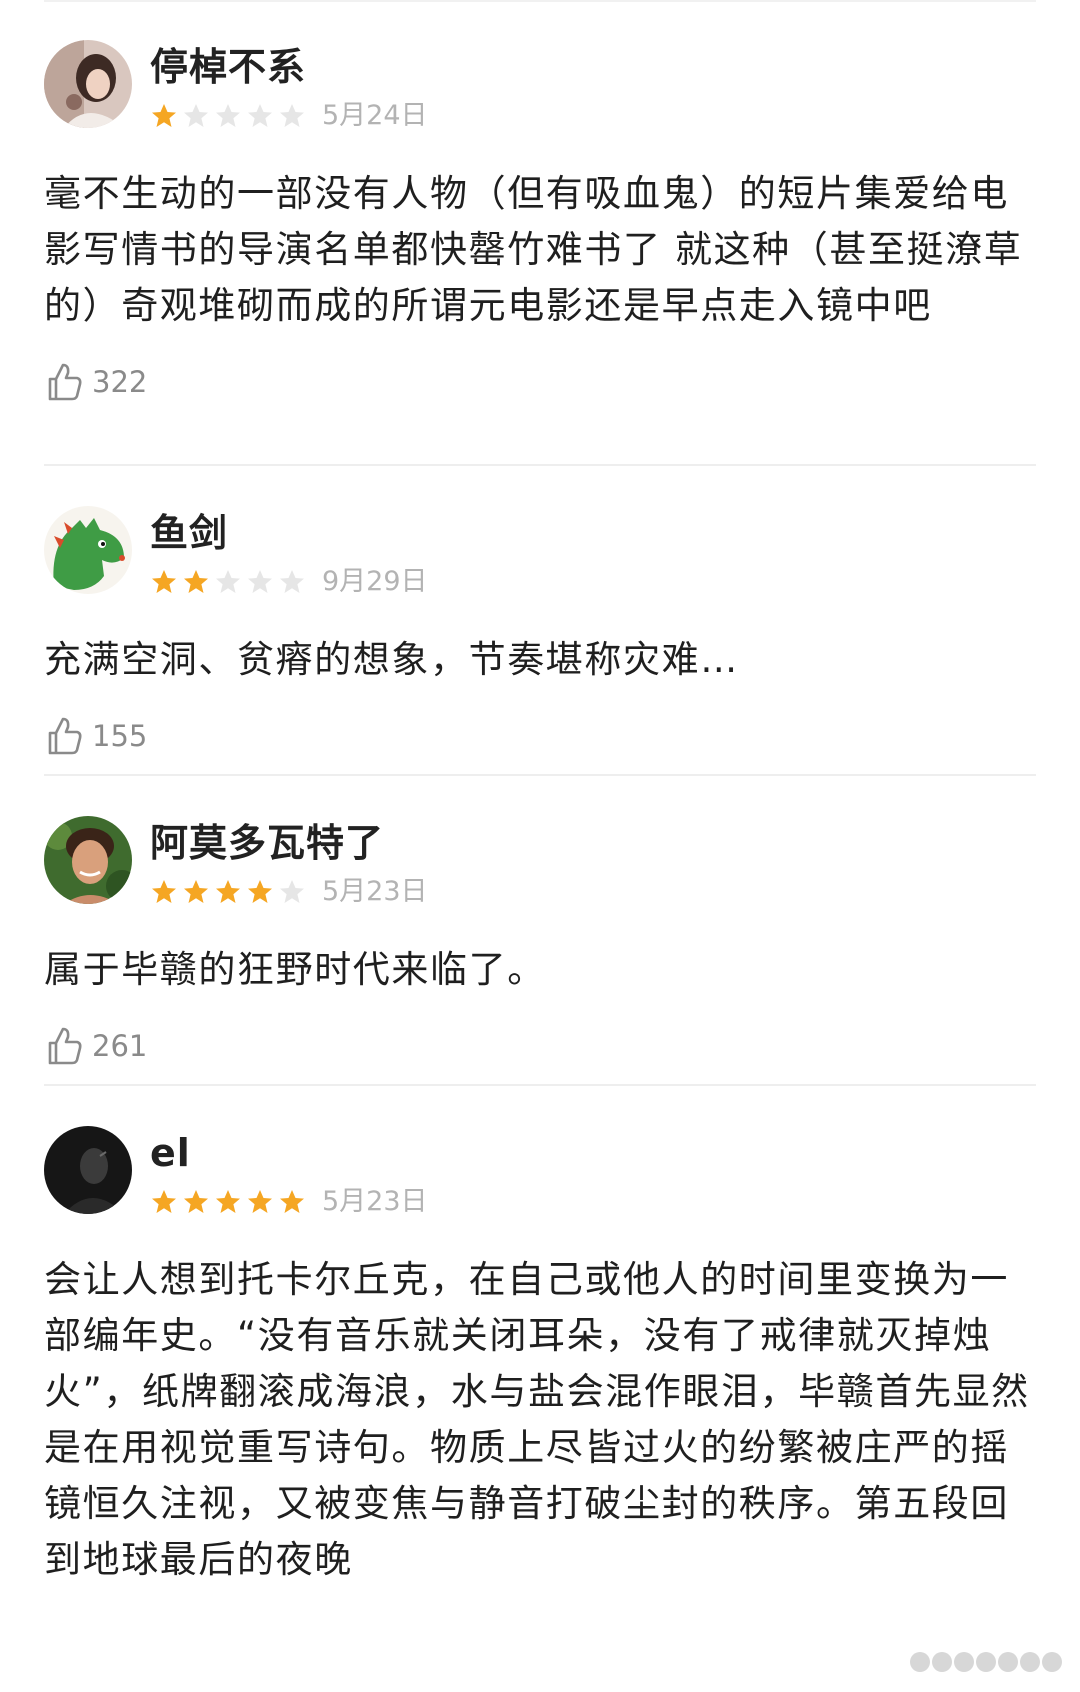  What do you see at coordinates (289, 843) in the screenshot?
I see `username: 阿莫多瓦特了` at bounding box center [289, 843].